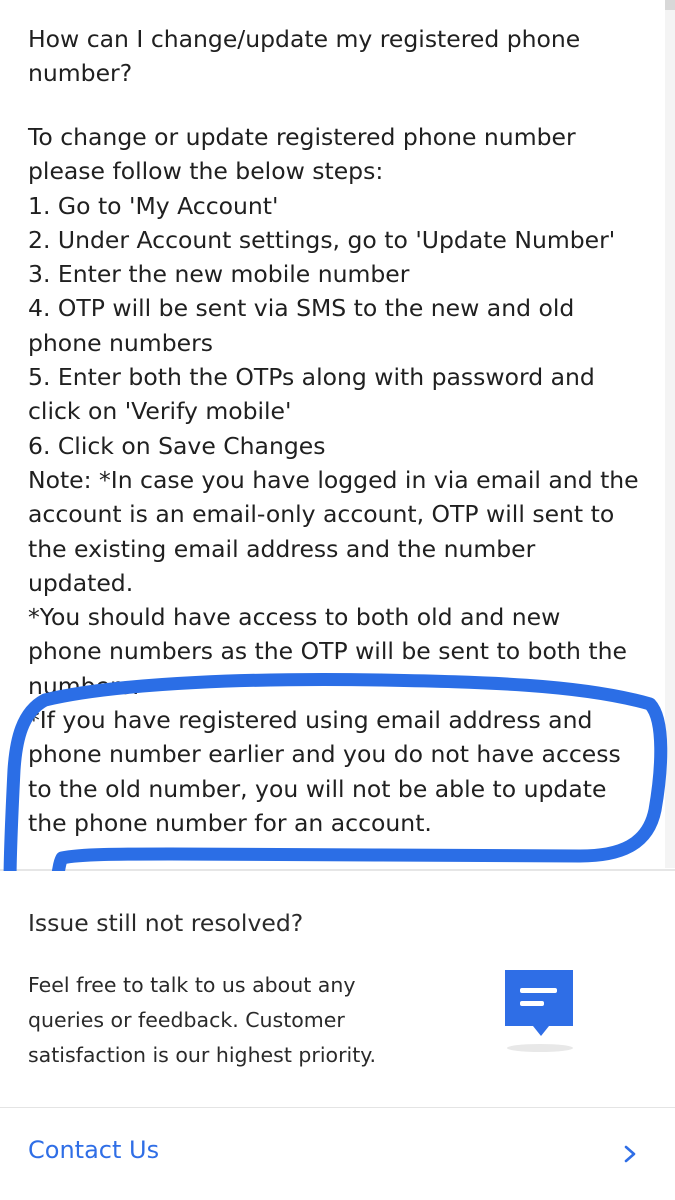 Image resolution: width=675 pixels, height=1200 pixels. Describe the element at coordinates (153, 205) in the screenshot. I see `answer-step-line: 1. Go to 'My Account'` at that location.